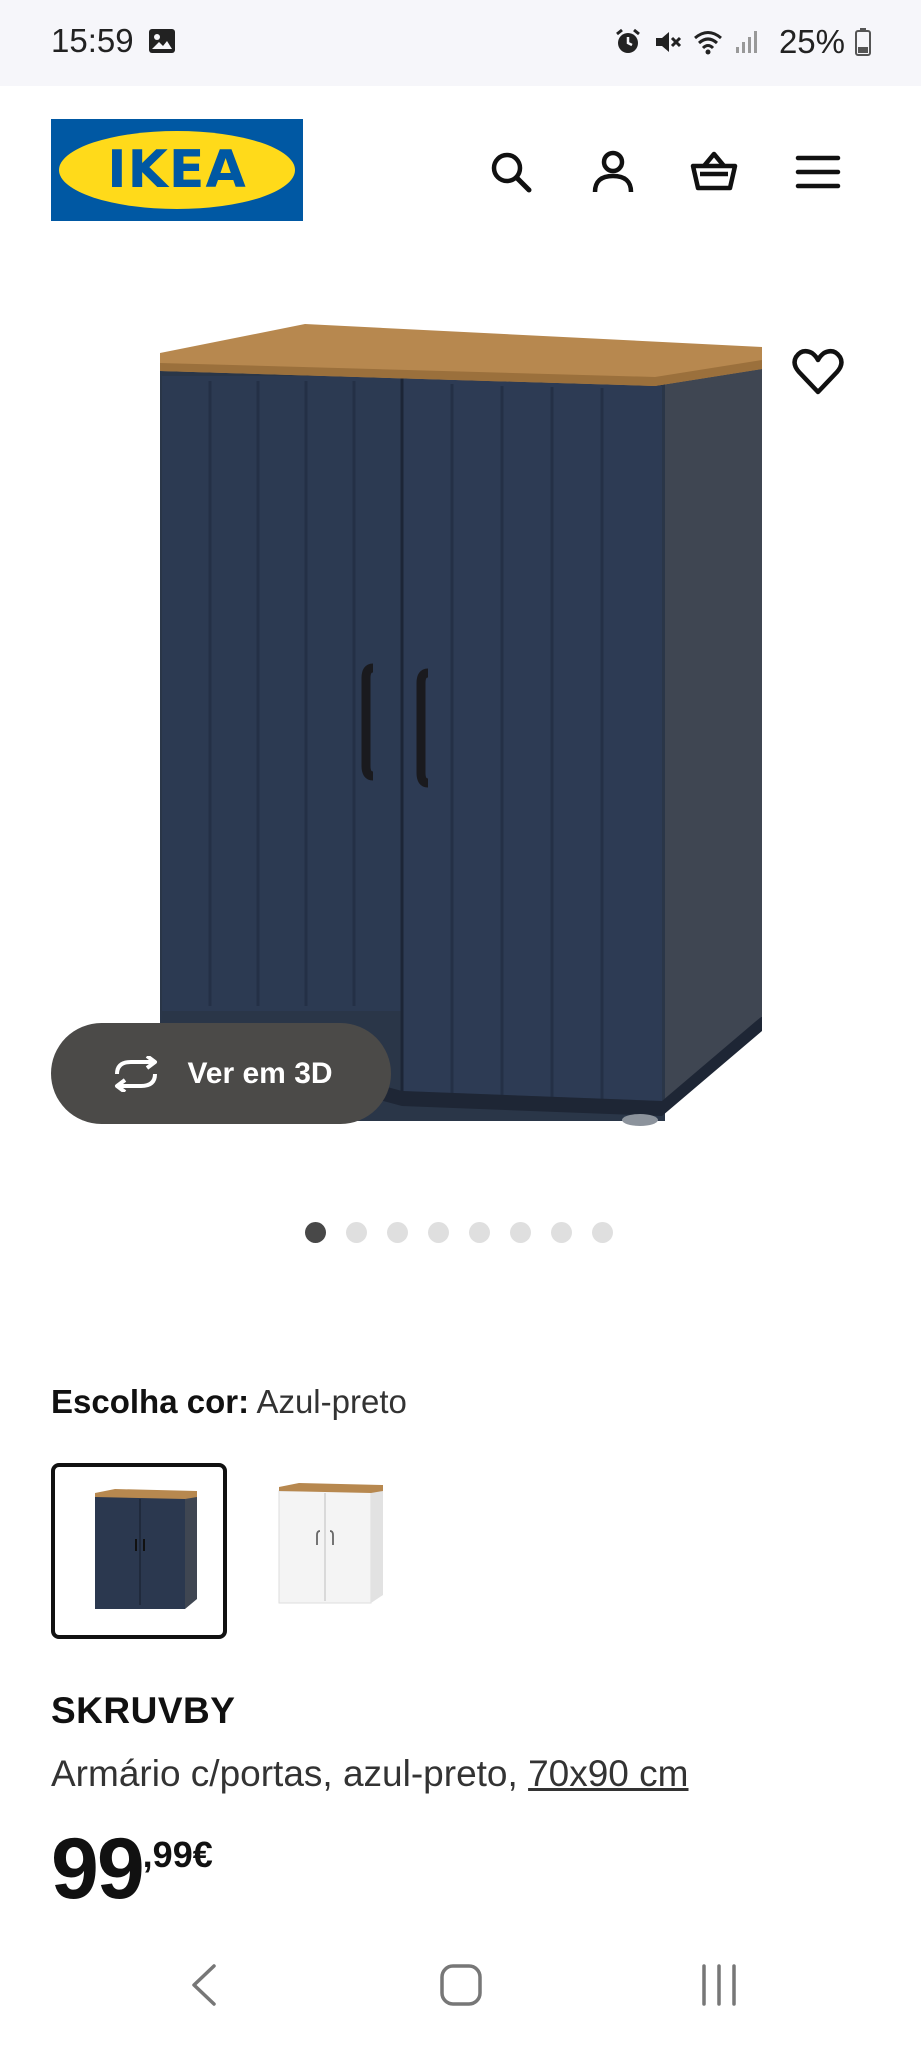 This screenshot has height=2048, width=921. Describe the element at coordinates (205, 1985) in the screenshot. I see `back-icon` at that location.